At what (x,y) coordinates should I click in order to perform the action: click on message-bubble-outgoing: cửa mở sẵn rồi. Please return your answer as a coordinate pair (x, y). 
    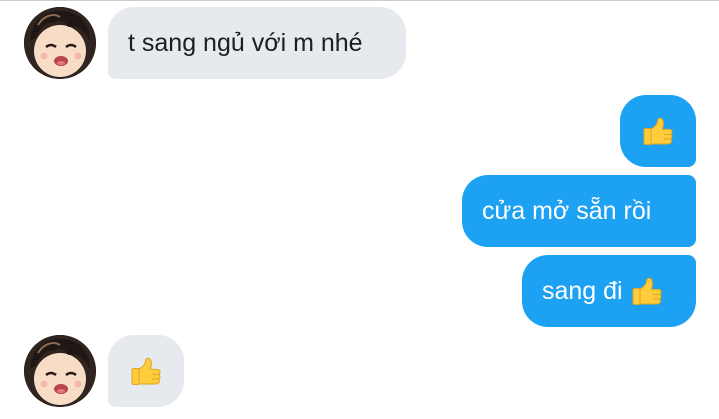
    Looking at the image, I should click on (579, 211).